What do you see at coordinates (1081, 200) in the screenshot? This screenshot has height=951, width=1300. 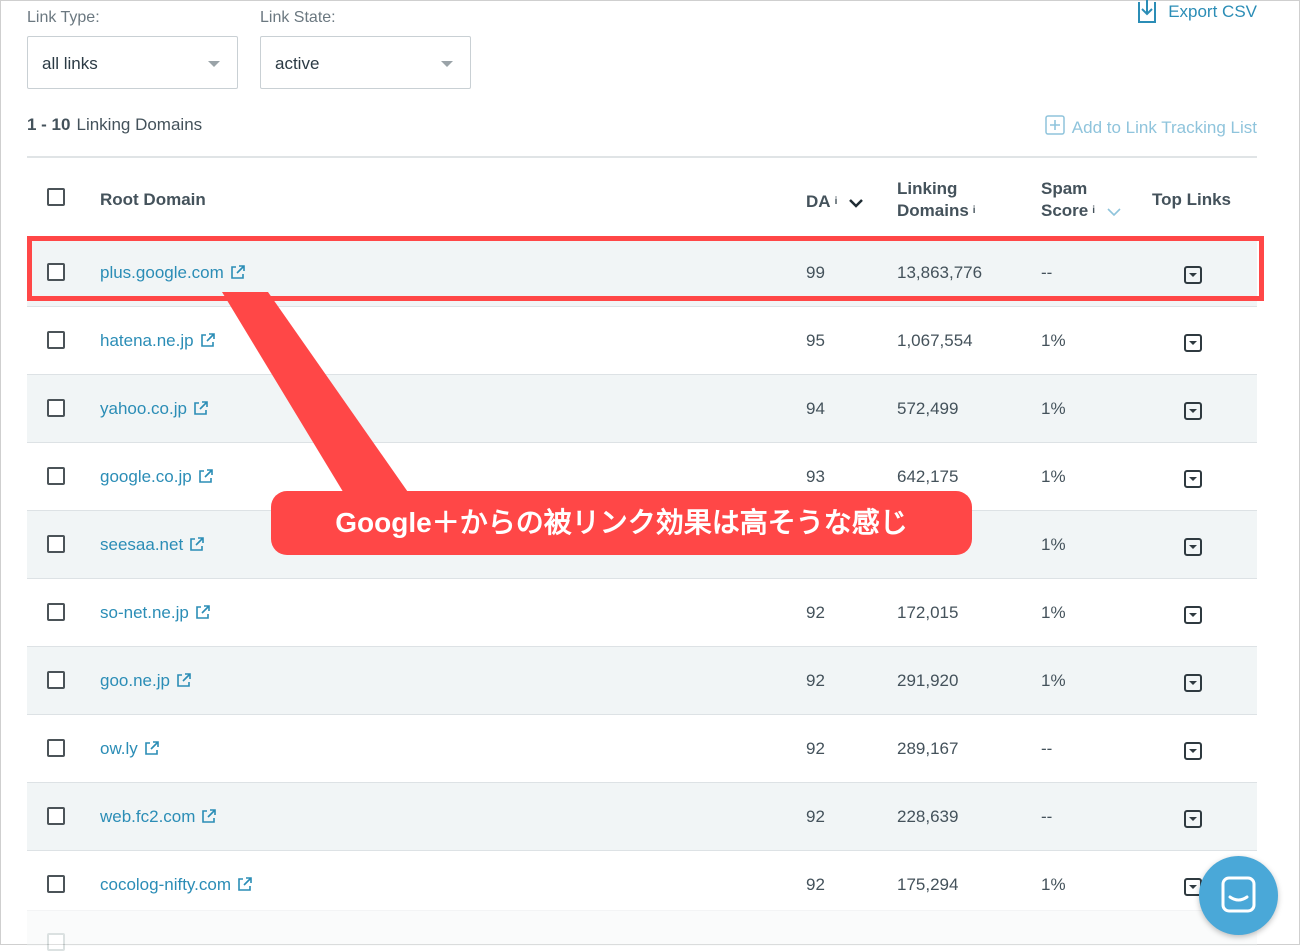 I see `header-spam-score: Spam Score i` at bounding box center [1081, 200].